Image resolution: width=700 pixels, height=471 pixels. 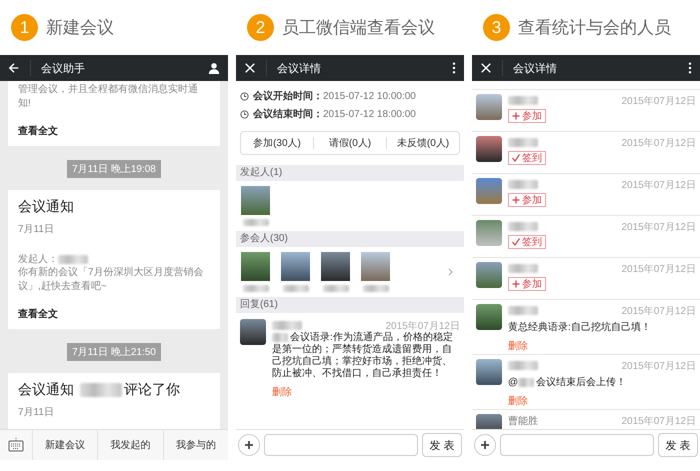 What do you see at coordinates (24, 27) in the screenshot?
I see `step-number: 1` at bounding box center [24, 27].